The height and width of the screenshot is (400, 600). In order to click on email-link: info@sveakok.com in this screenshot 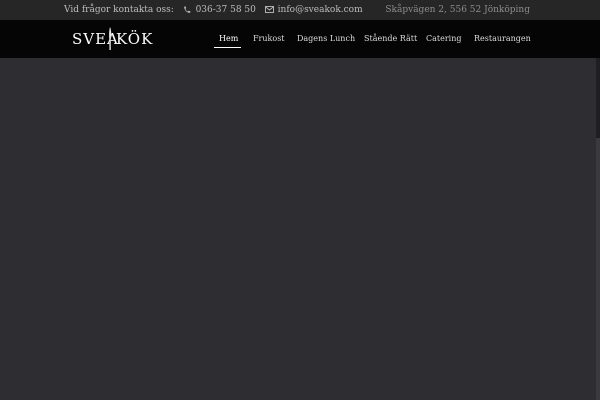, I will do `click(320, 10)`.